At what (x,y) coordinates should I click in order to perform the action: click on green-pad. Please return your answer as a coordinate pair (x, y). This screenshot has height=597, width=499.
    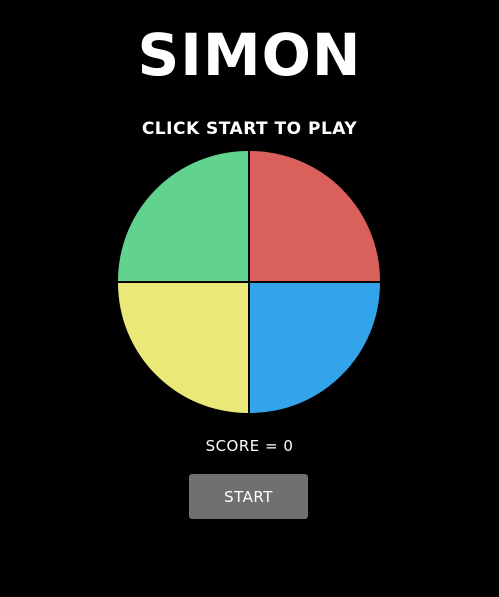
    Looking at the image, I should click on (183, 216).